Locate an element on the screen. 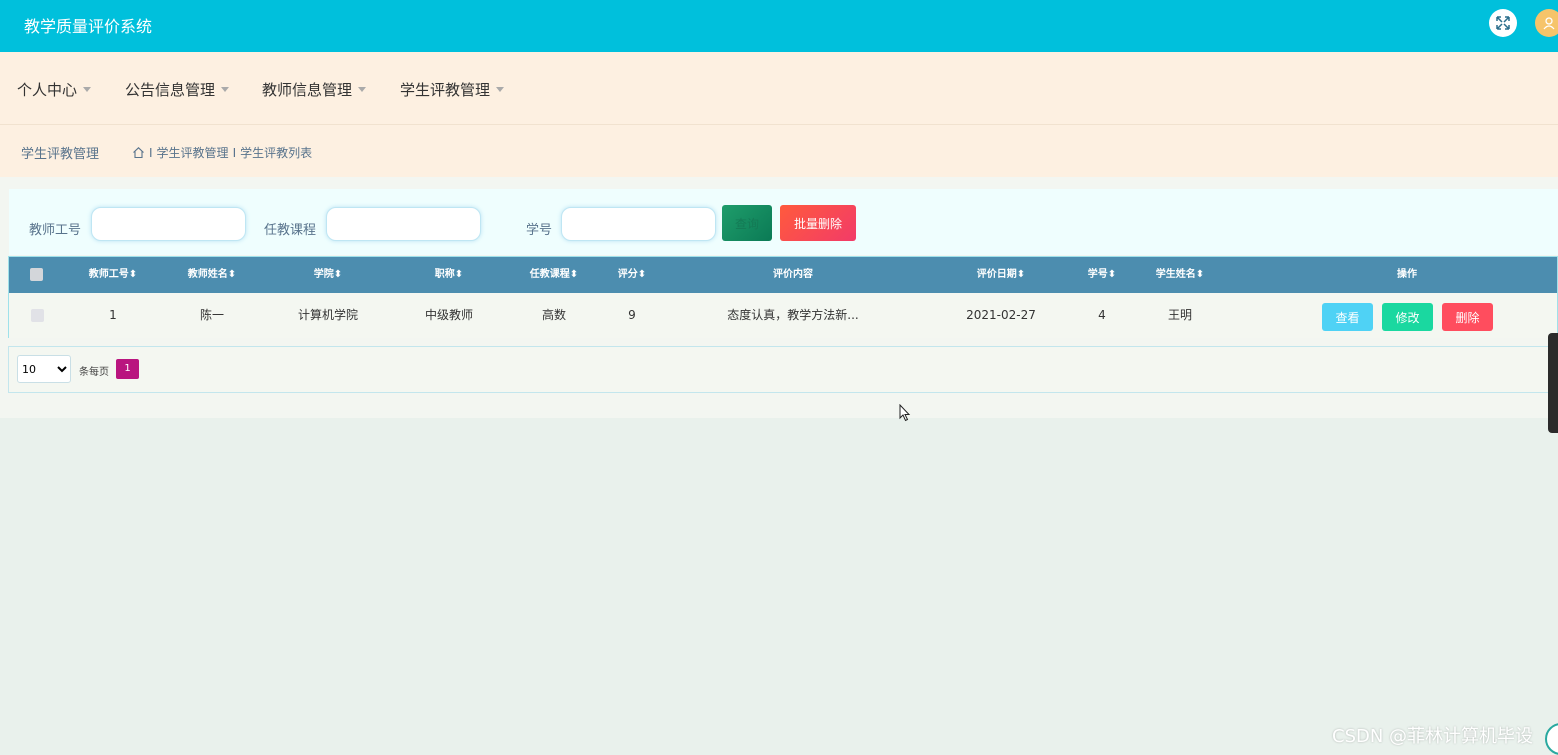 The height and width of the screenshot is (755, 1558). cell-course: 高数 is located at coordinates (554, 315).